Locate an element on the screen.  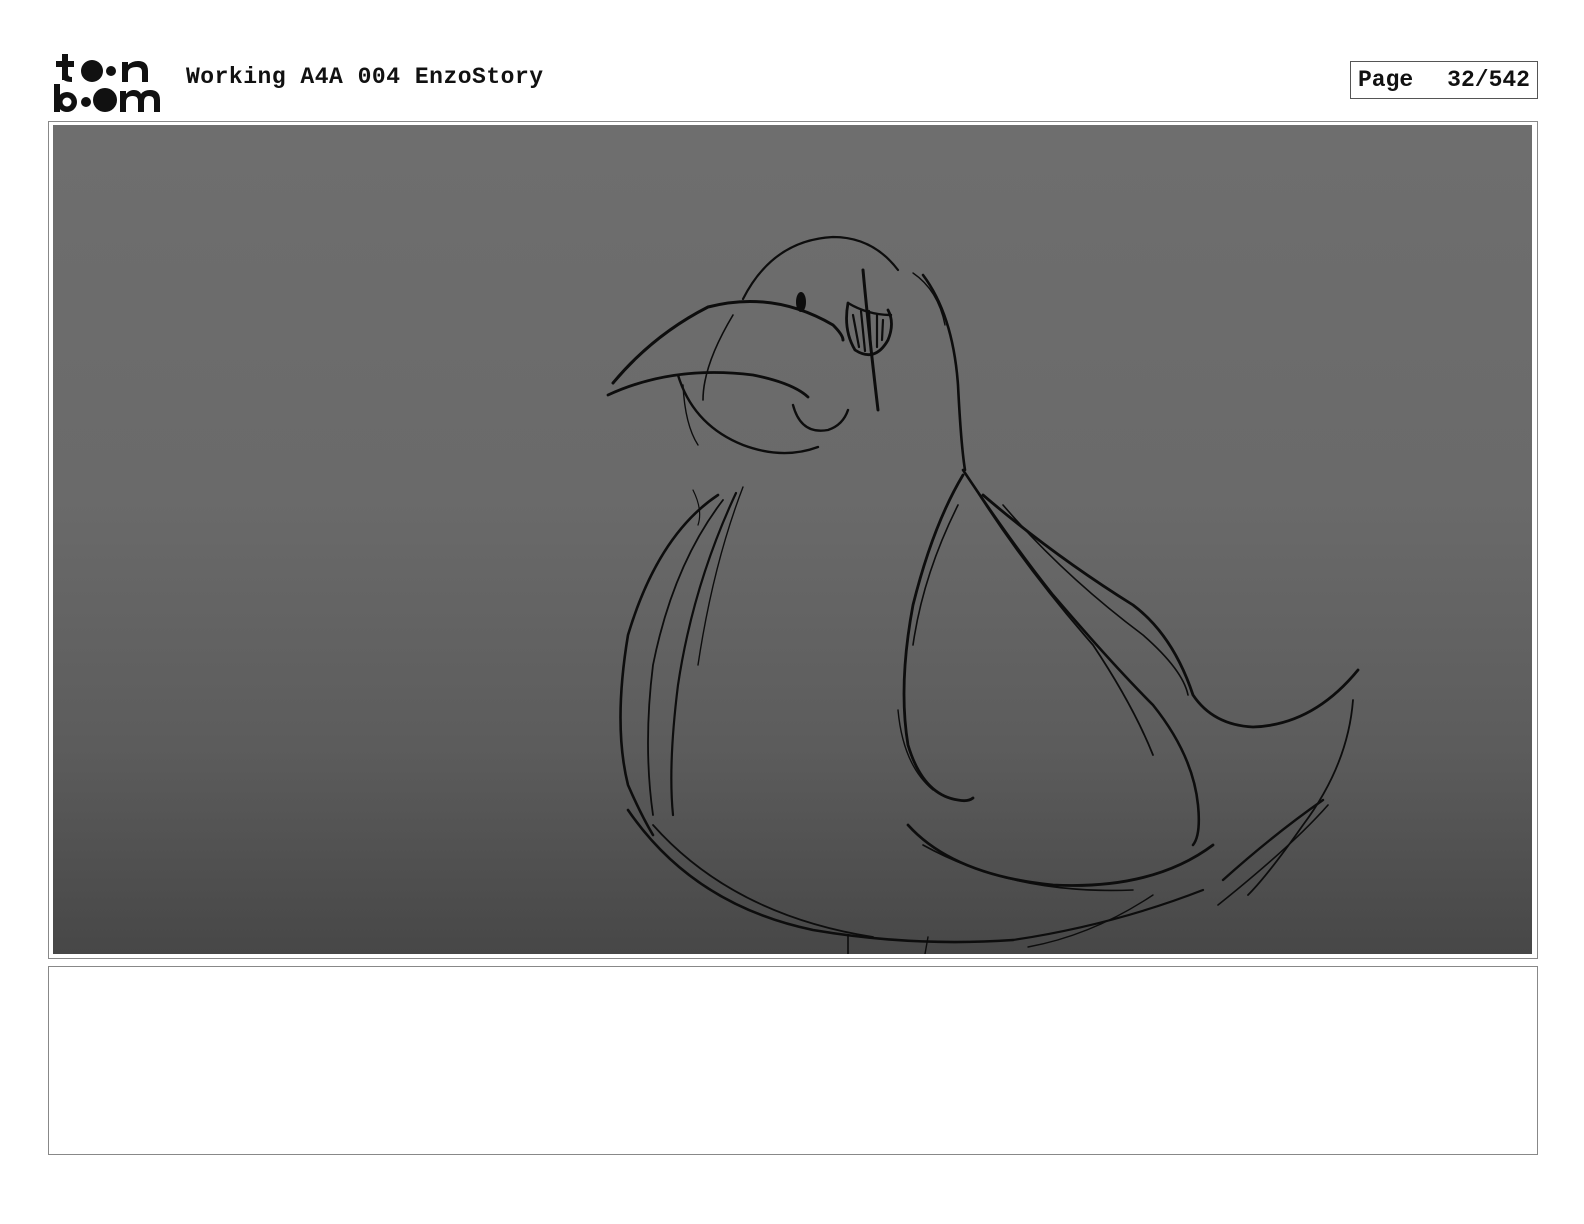
page-number: 32/542 is located at coordinates (1488, 80).